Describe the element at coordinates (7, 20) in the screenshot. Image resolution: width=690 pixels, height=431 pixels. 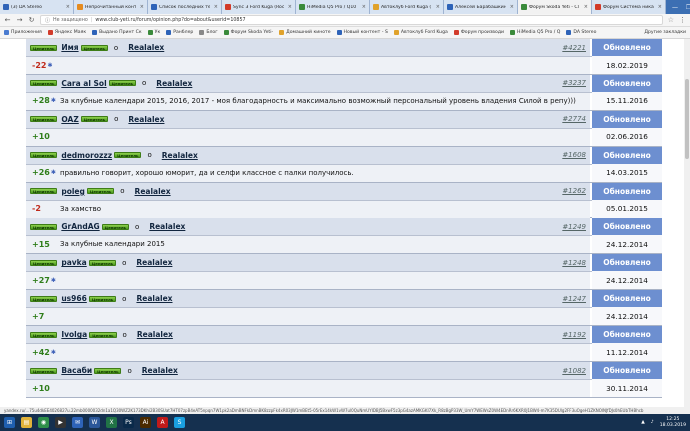
I see `back-icon: ←` at that location.